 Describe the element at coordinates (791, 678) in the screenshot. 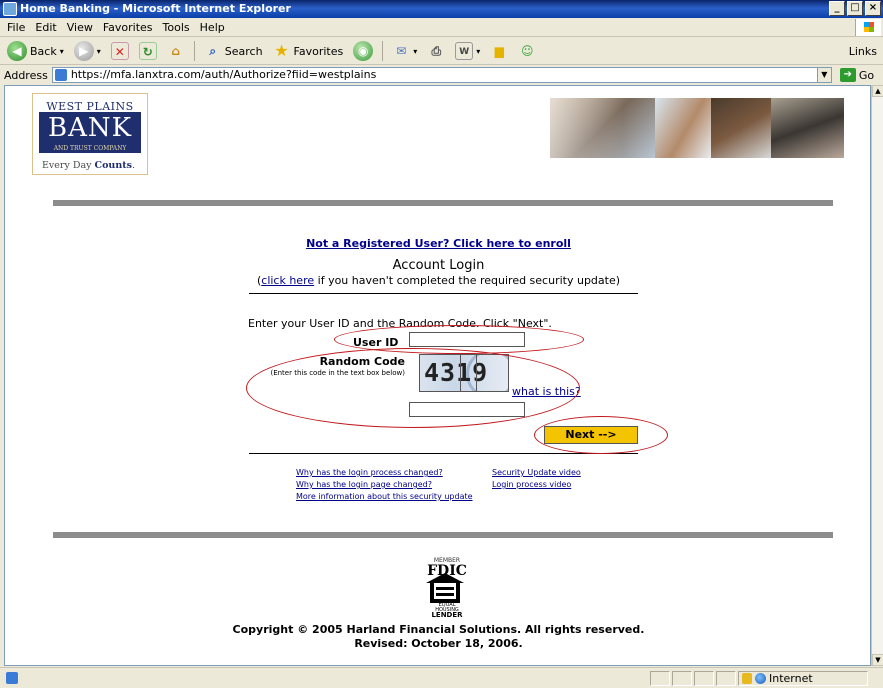

I see `zone-label: Internet` at that location.